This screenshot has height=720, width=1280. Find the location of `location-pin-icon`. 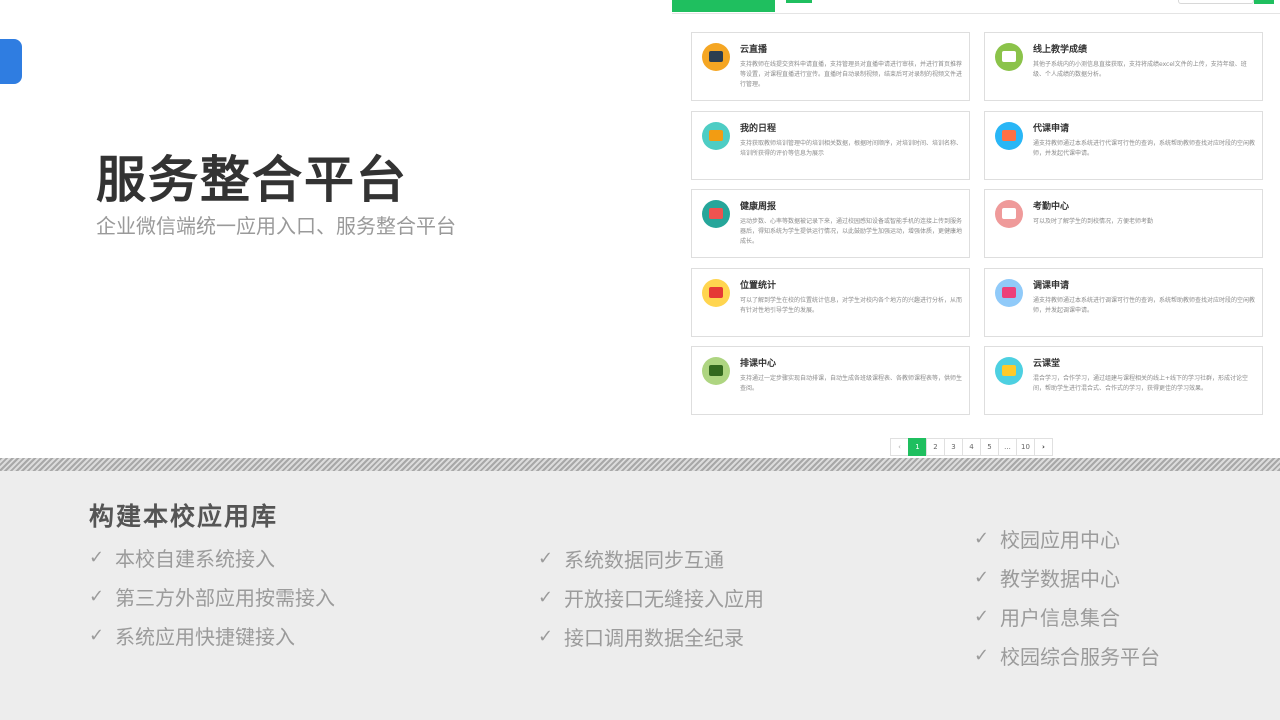

location-pin-icon is located at coordinates (716, 292).